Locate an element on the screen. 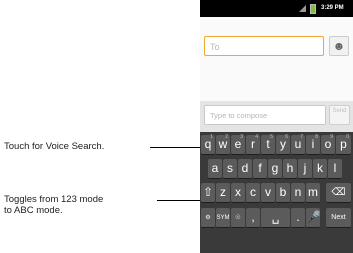 This screenshot has width=353, height=253. key-e: 3e is located at coordinates (238, 144).